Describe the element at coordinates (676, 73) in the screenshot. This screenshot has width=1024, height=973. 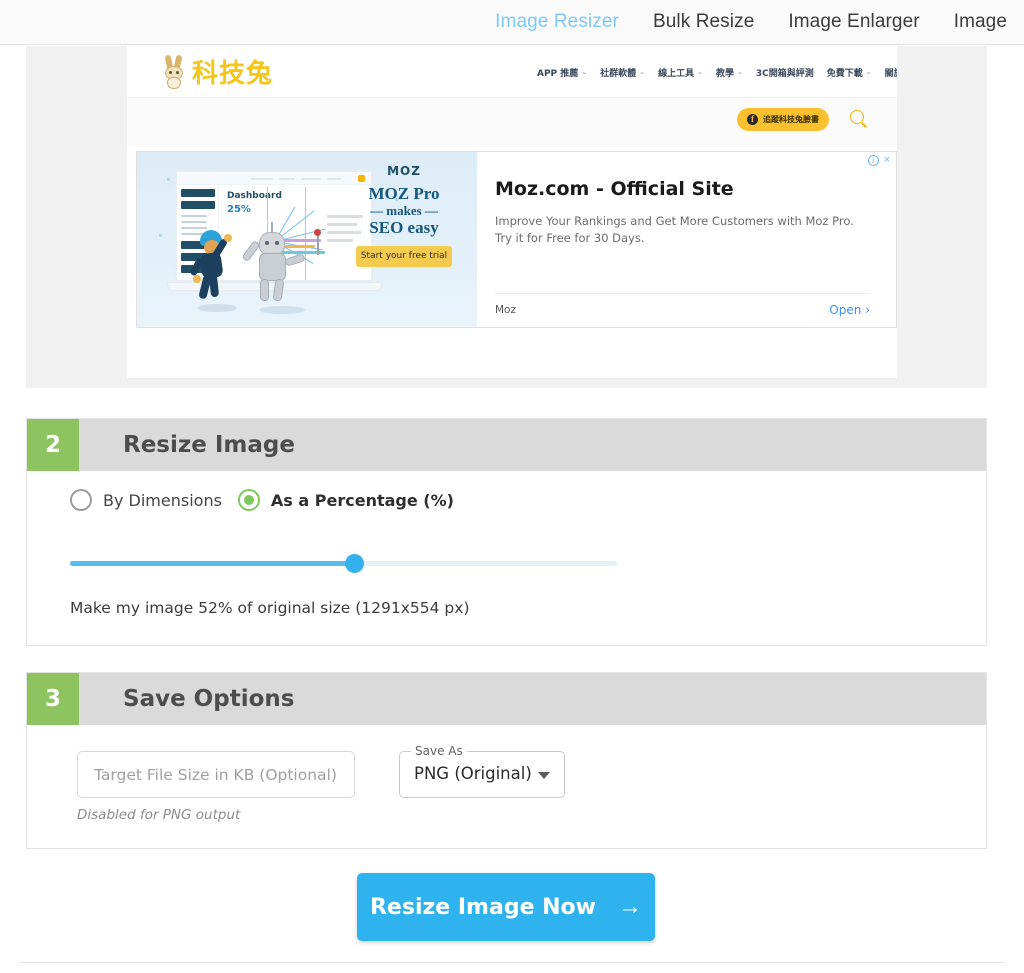
I see `preview-nav-label-2: 線上工具` at that location.